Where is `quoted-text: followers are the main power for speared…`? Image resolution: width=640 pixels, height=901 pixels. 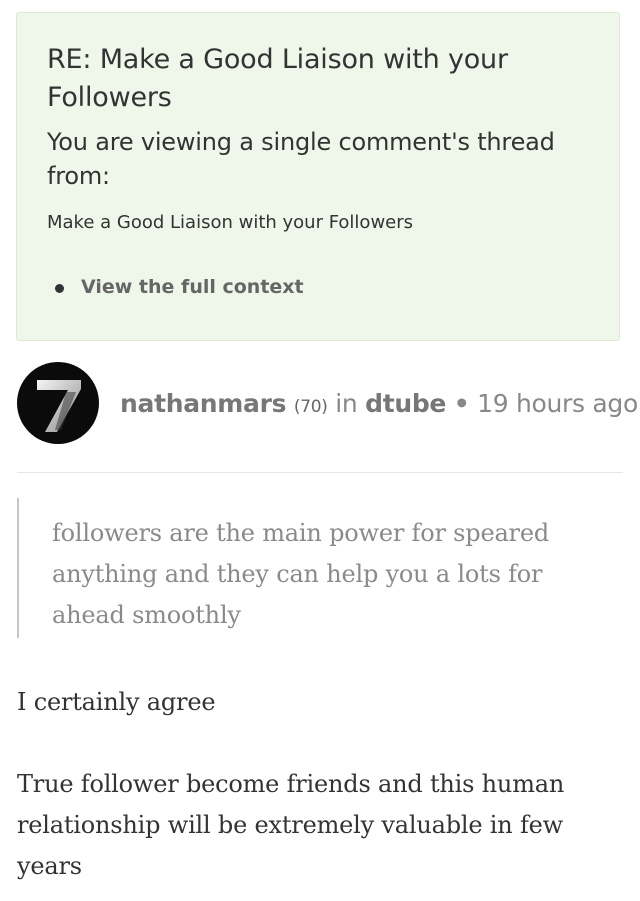
quoted-text: followers are the main power for speared… is located at coordinates (320, 568).